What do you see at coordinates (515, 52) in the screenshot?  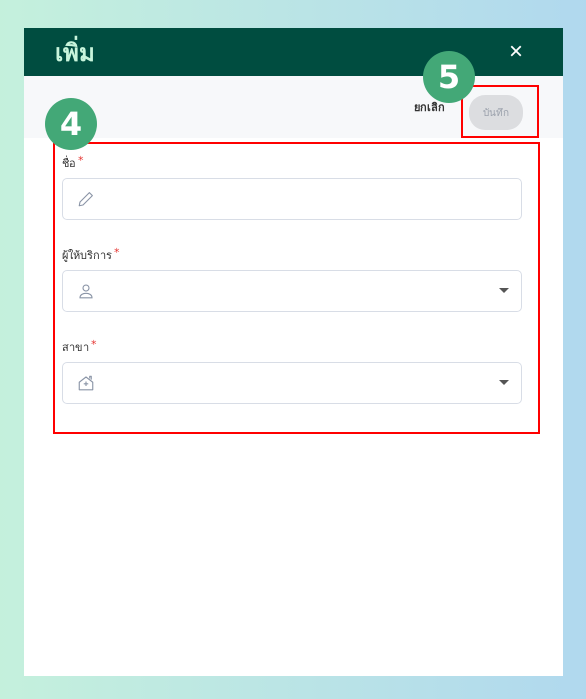 I see `close-button: ×` at bounding box center [515, 52].